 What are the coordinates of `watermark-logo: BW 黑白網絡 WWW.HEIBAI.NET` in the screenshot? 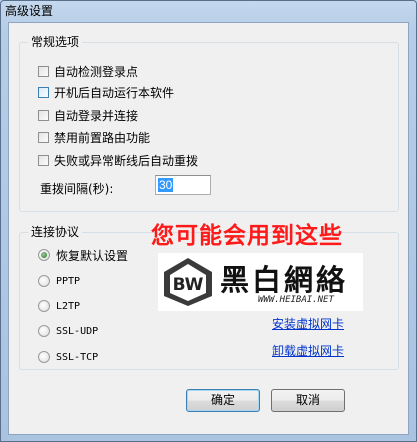 It's located at (260, 282).